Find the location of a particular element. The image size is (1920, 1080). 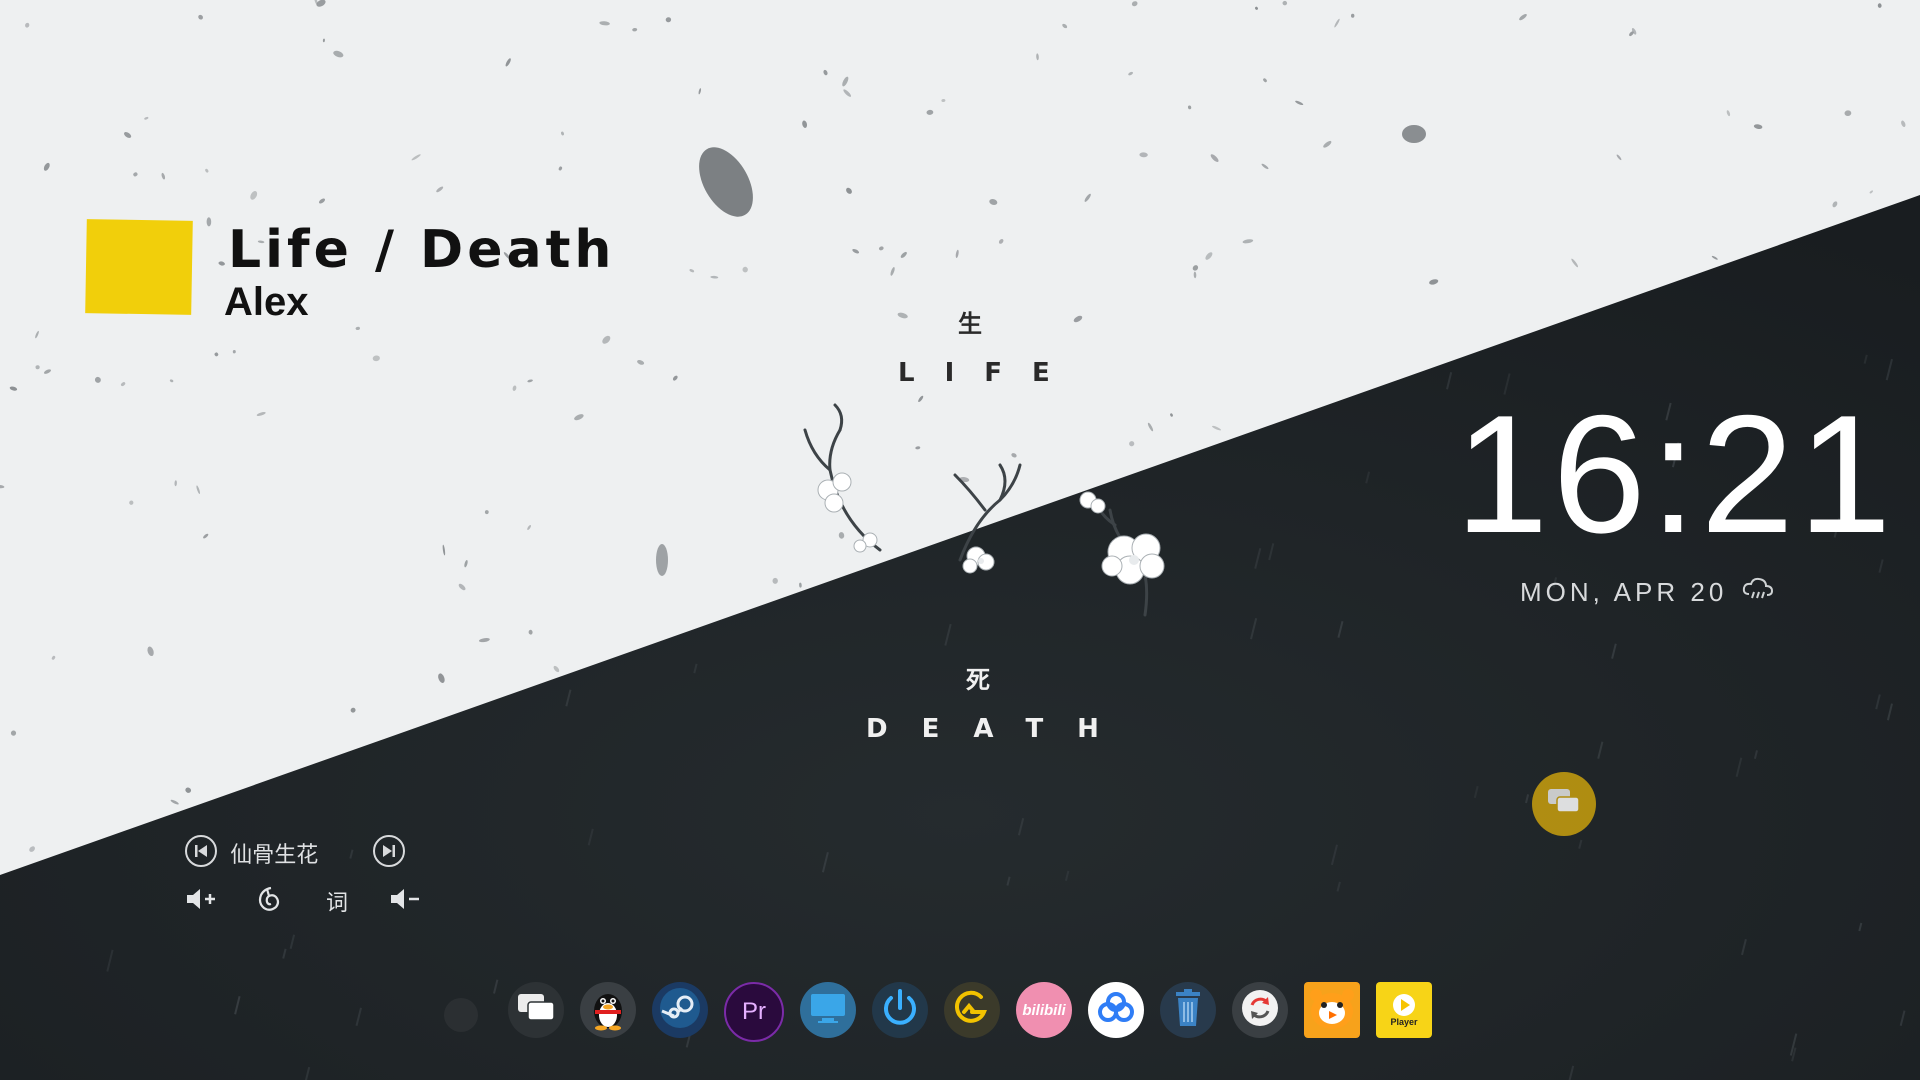

volume-up-button is located at coordinates (201, 901).